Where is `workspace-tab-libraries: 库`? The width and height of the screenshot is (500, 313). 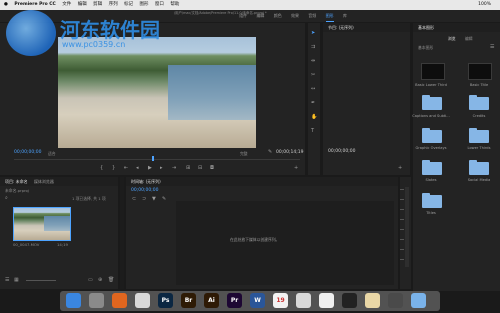
workspace-tab-libraries: 库 is located at coordinates (345, 16).